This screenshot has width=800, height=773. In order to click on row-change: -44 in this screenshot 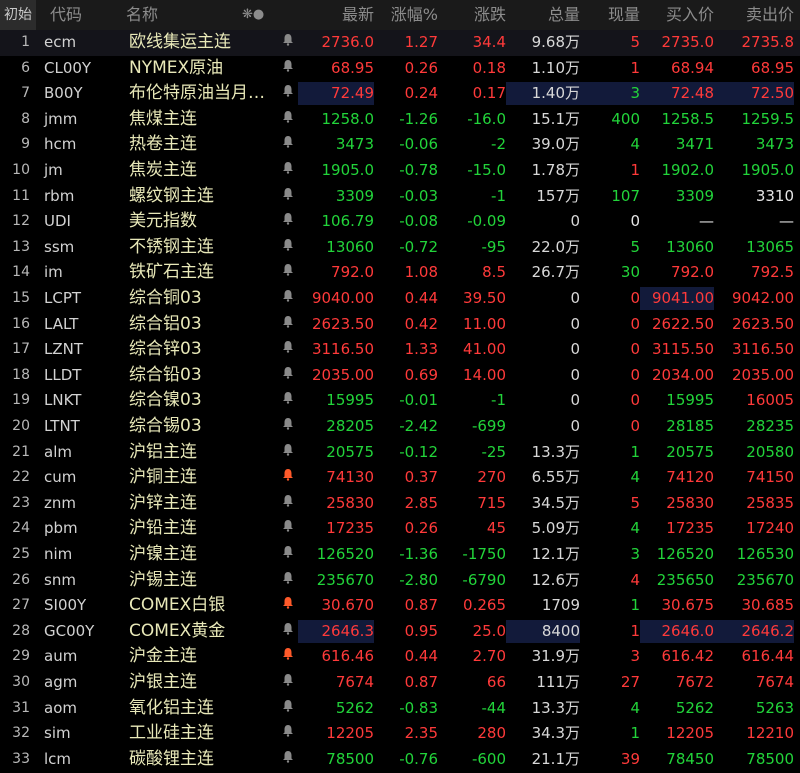, I will do `click(494, 707)`.